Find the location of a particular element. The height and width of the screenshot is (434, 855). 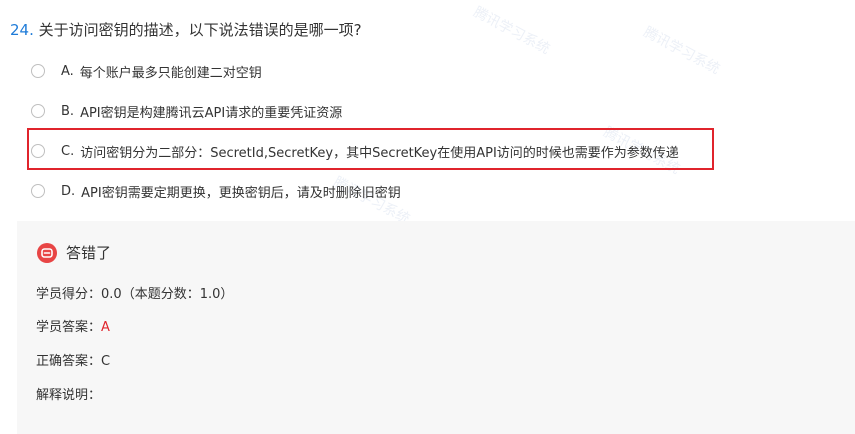

score-value: 0.0（本题分数：1.0） is located at coordinates (167, 294).